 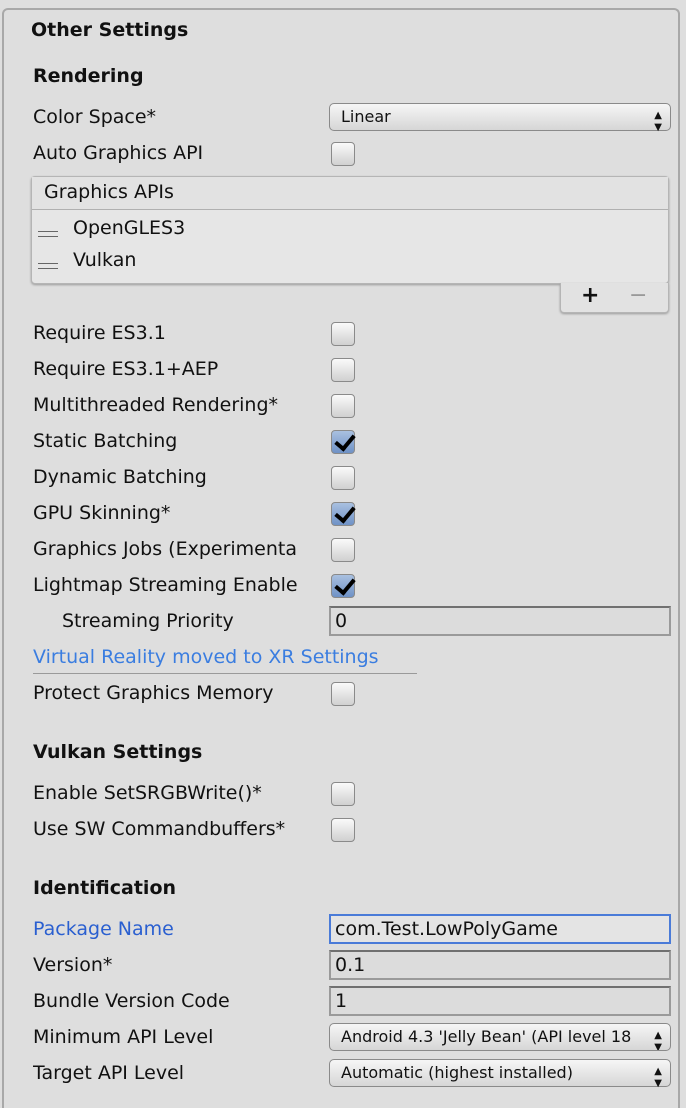 I want to click on min-api-dropdown: Android 4.3 'Jelly Bean' (API level 18 ▲ ▼, so click(x=500, y=1037).